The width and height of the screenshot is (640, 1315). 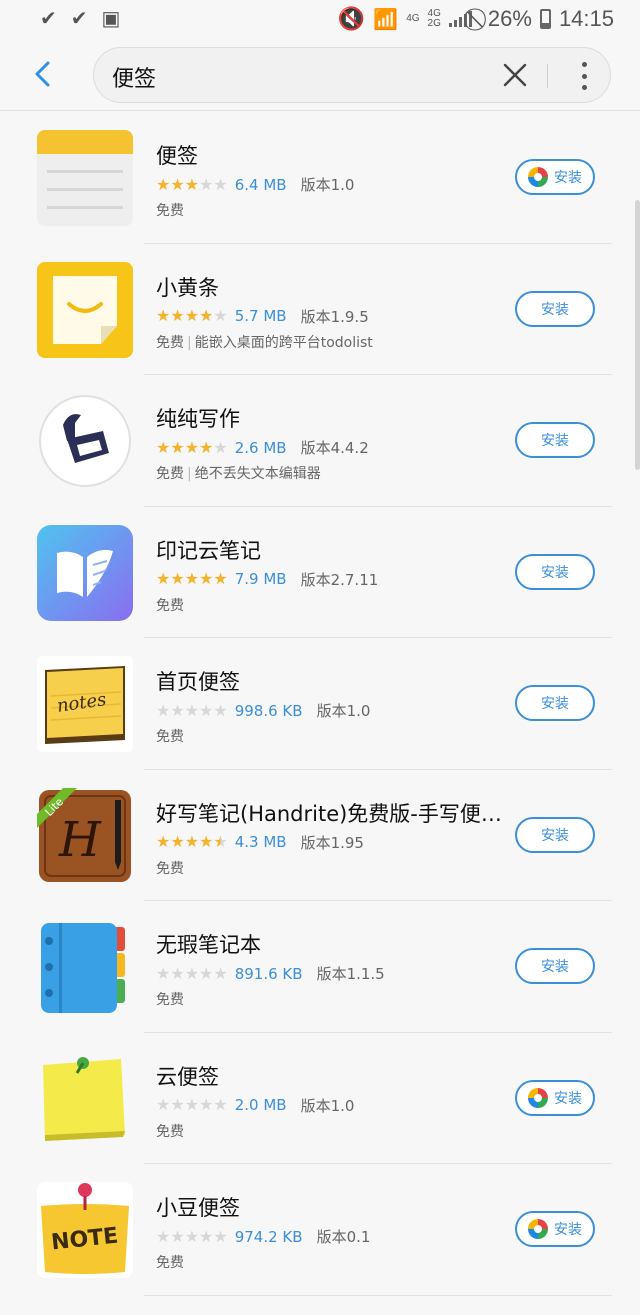 What do you see at coordinates (44, 74) in the screenshot?
I see `back-arrow-icon` at bounding box center [44, 74].